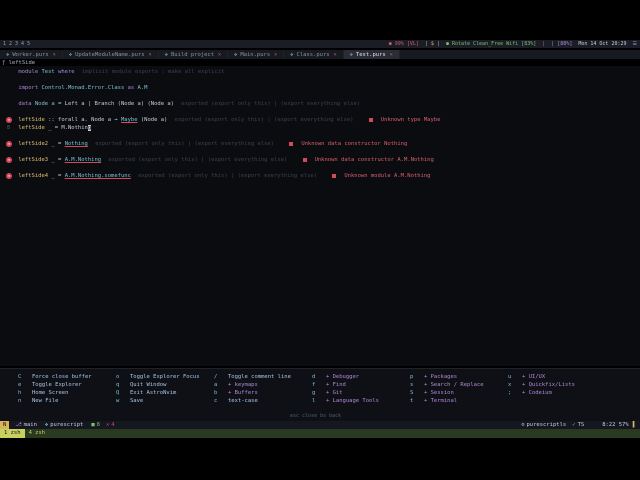  What do you see at coordinates (252, 401) in the screenshot?
I see `which-key-item: c text-case` at bounding box center [252, 401].